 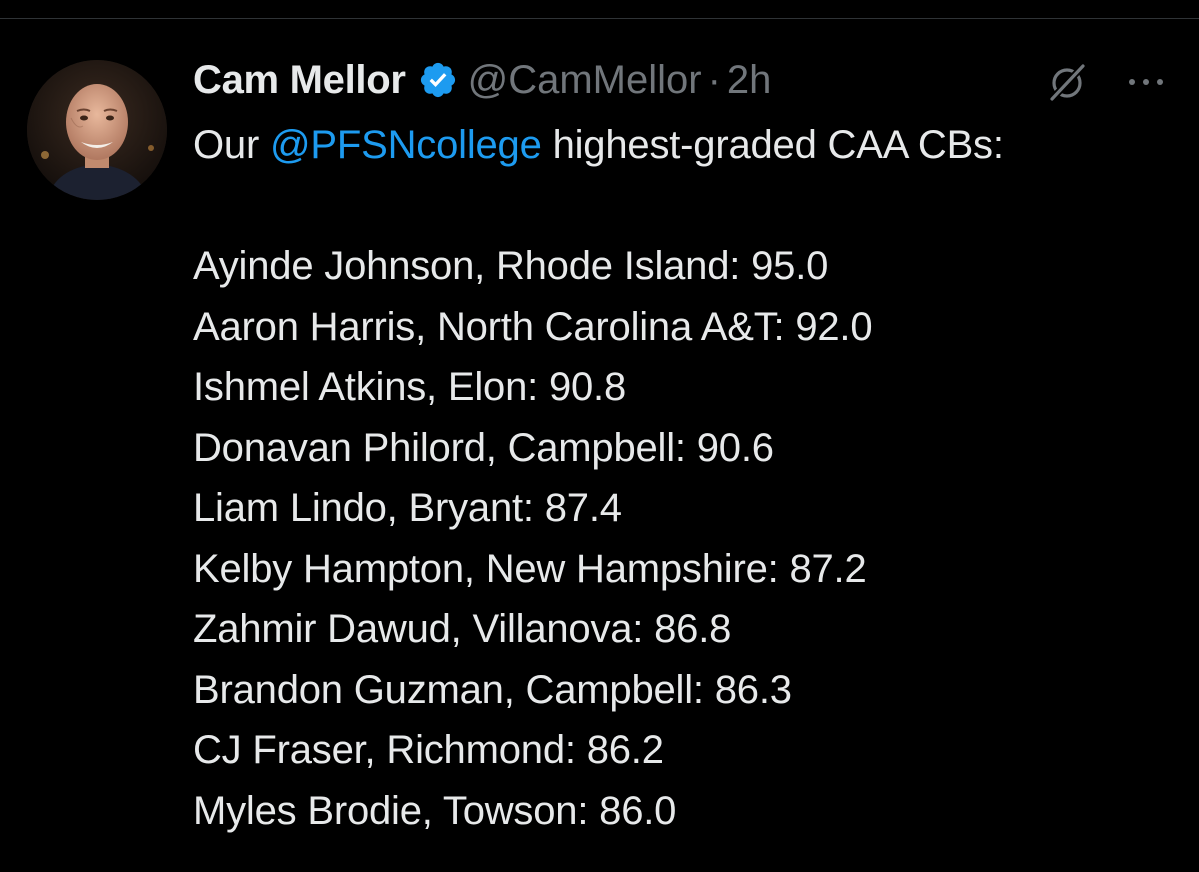 I want to click on ranking-line: Ishmel Atkins, Elon: 90.8, so click(x=410, y=387).